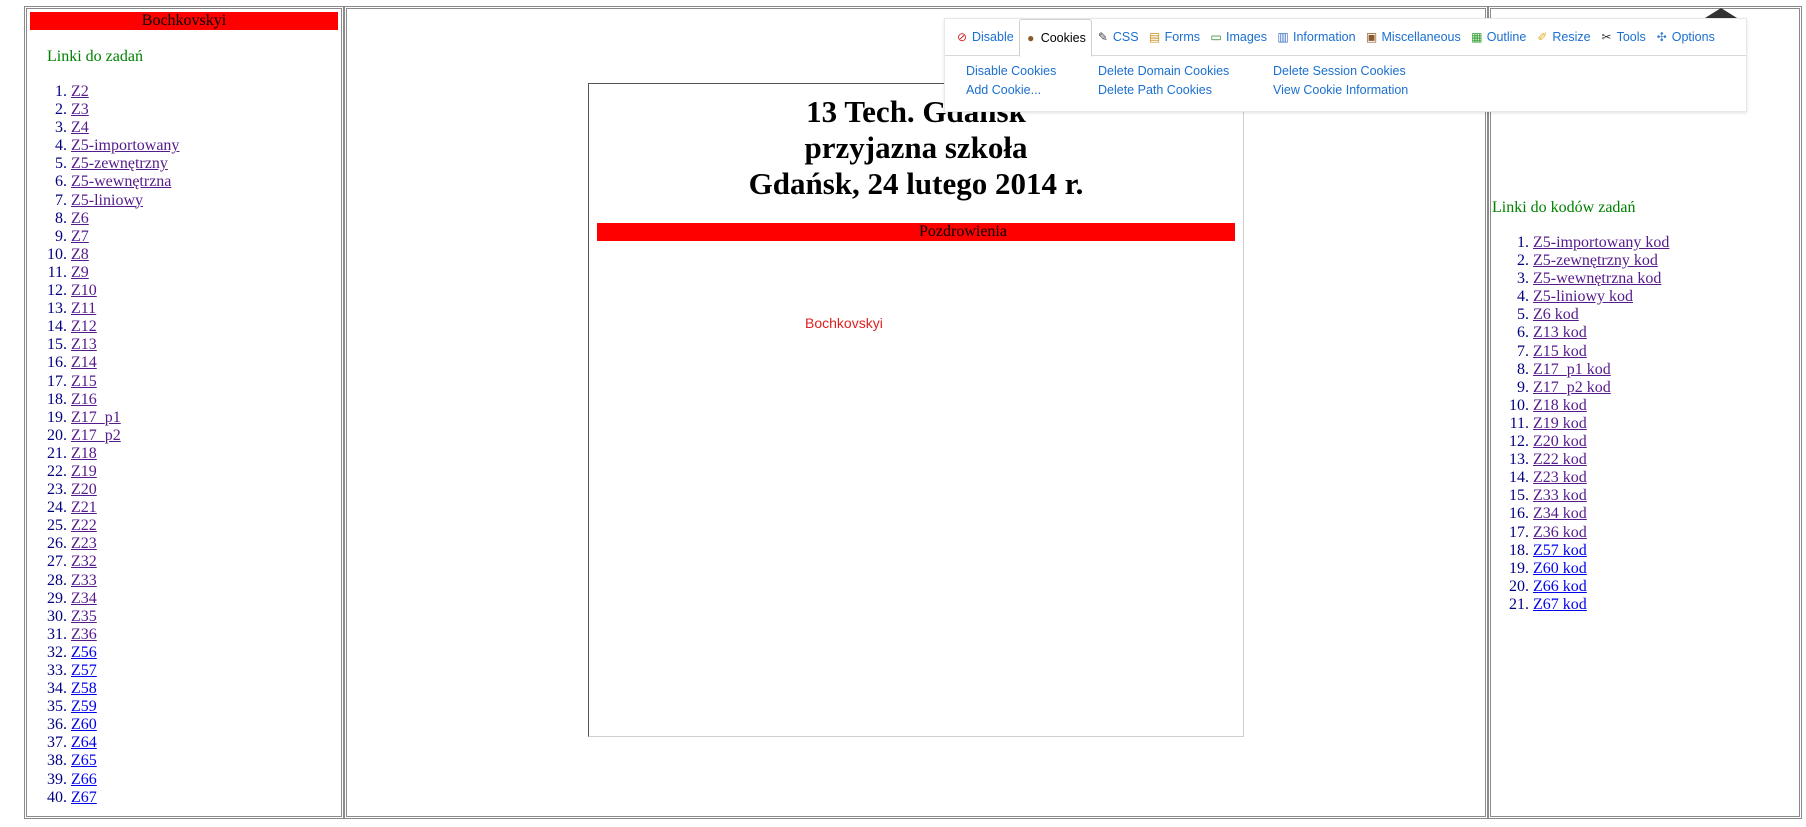 Image resolution: width=1806 pixels, height=827 pixels. What do you see at coordinates (1560, 352) in the screenshot?
I see `link-z15-kod: Z15 kod` at bounding box center [1560, 352].